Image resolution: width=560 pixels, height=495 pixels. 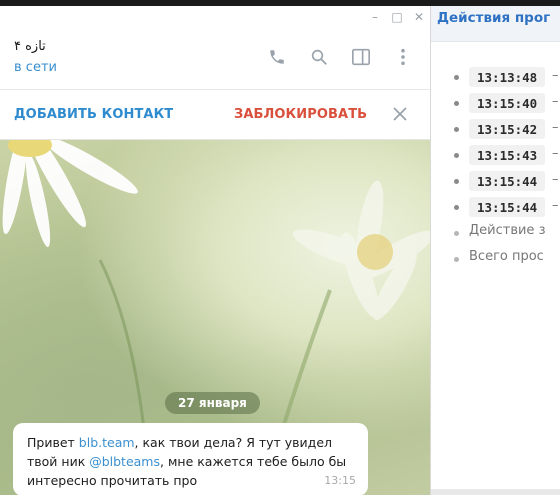 I want to click on message-text: Привет, so click(x=53, y=442).